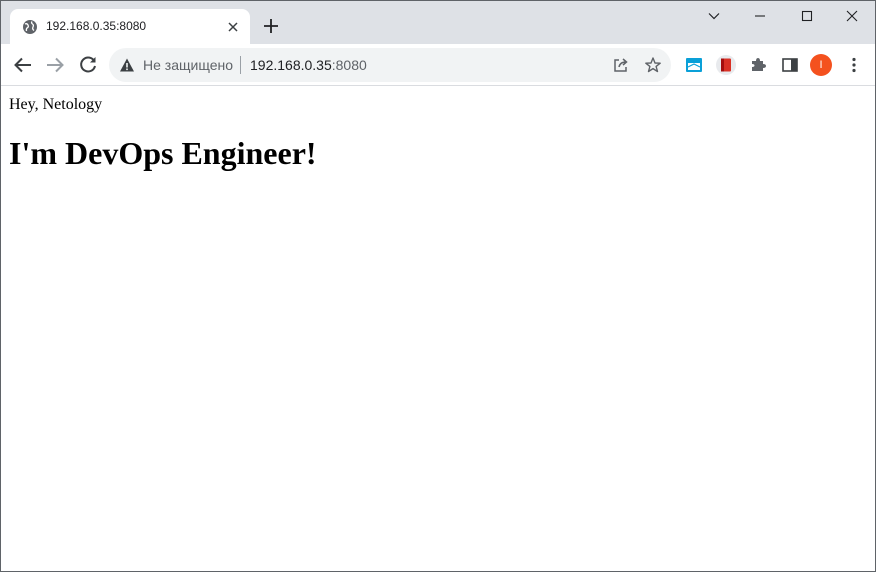 The height and width of the screenshot is (572, 876). I want to click on new-tab-plus-icon, so click(271, 26).